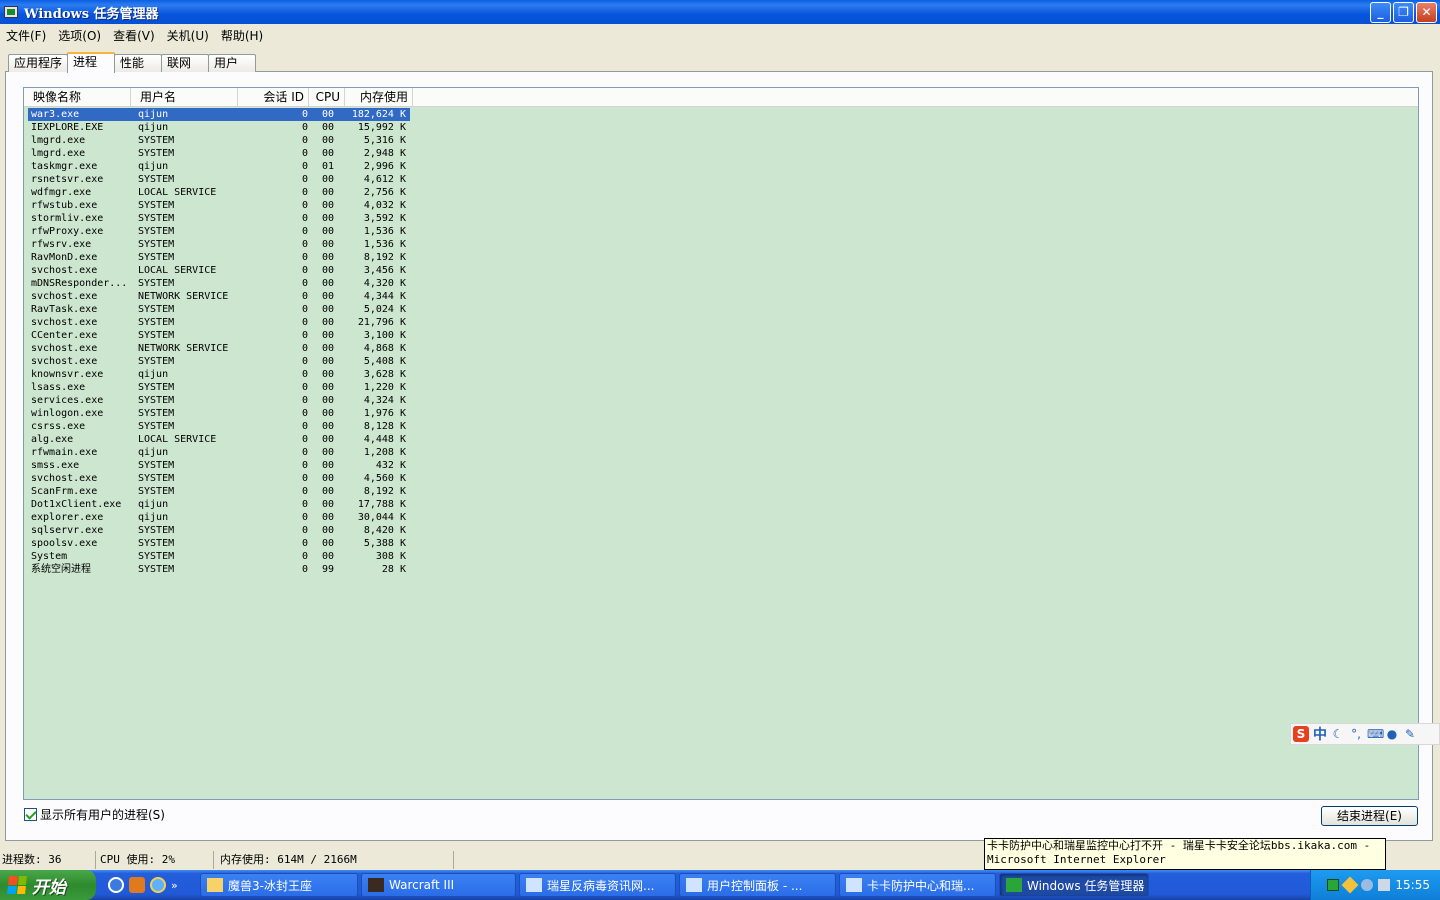  What do you see at coordinates (219, 426) in the screenshot?
I see `process-row: csrss.exe SYSTEM 0 00 8,128 K` at bounding box center [219, 426].